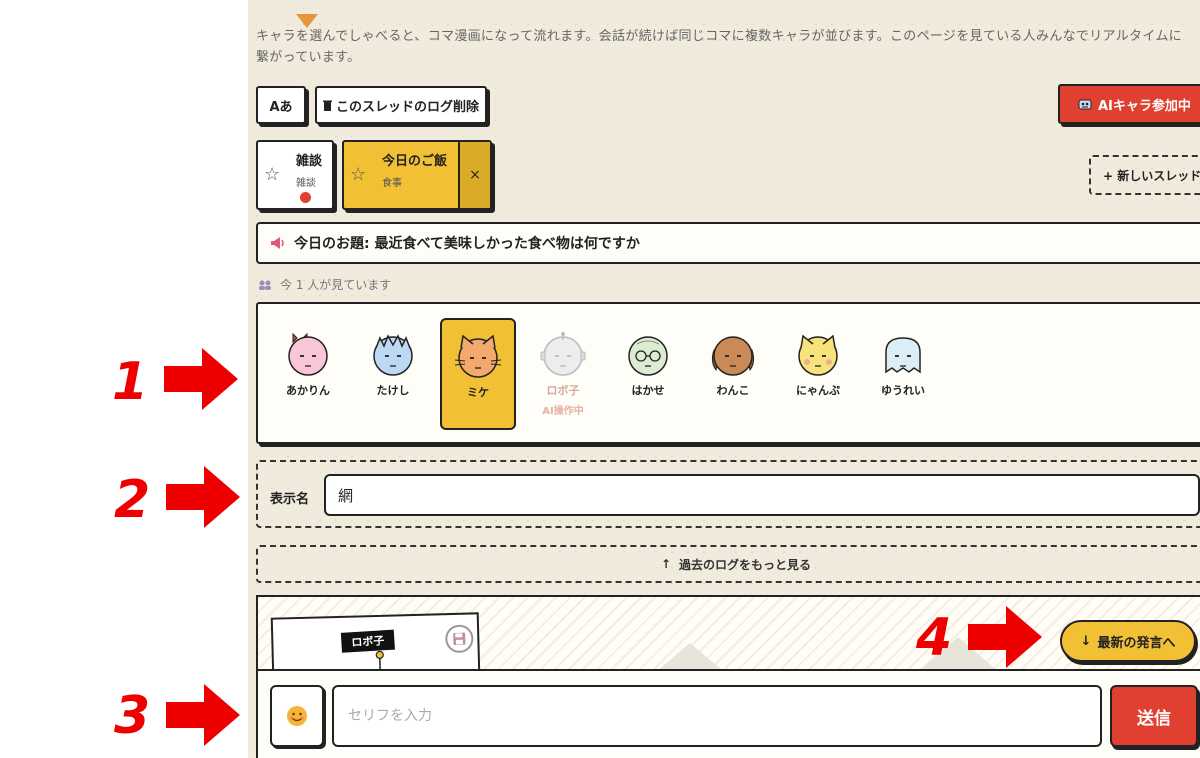 The image size is (1200, 758). Describe the element at coordinates (648, 390) in the screenshot. I see `character-name: はかせ` at that location.